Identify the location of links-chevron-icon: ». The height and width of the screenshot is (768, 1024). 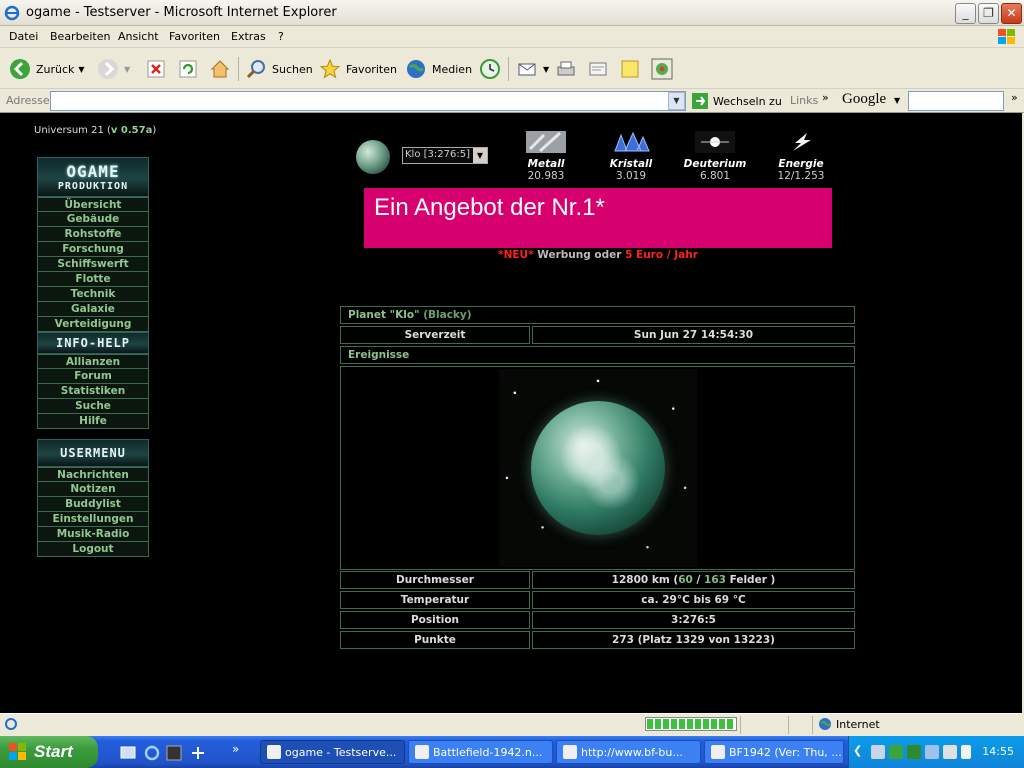
(825, 97).